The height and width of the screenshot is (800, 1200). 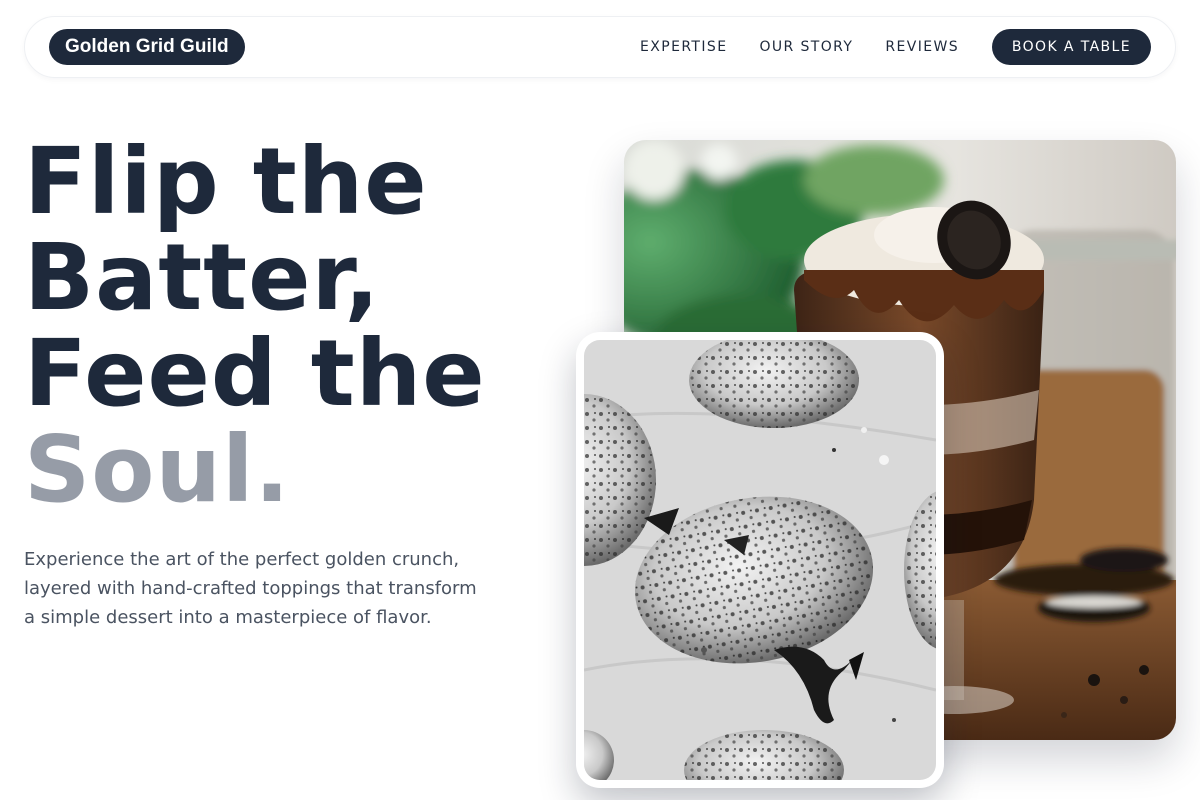 I want to click on nav-link-expertise: EXPERTISE, so click(x=683, y=47).